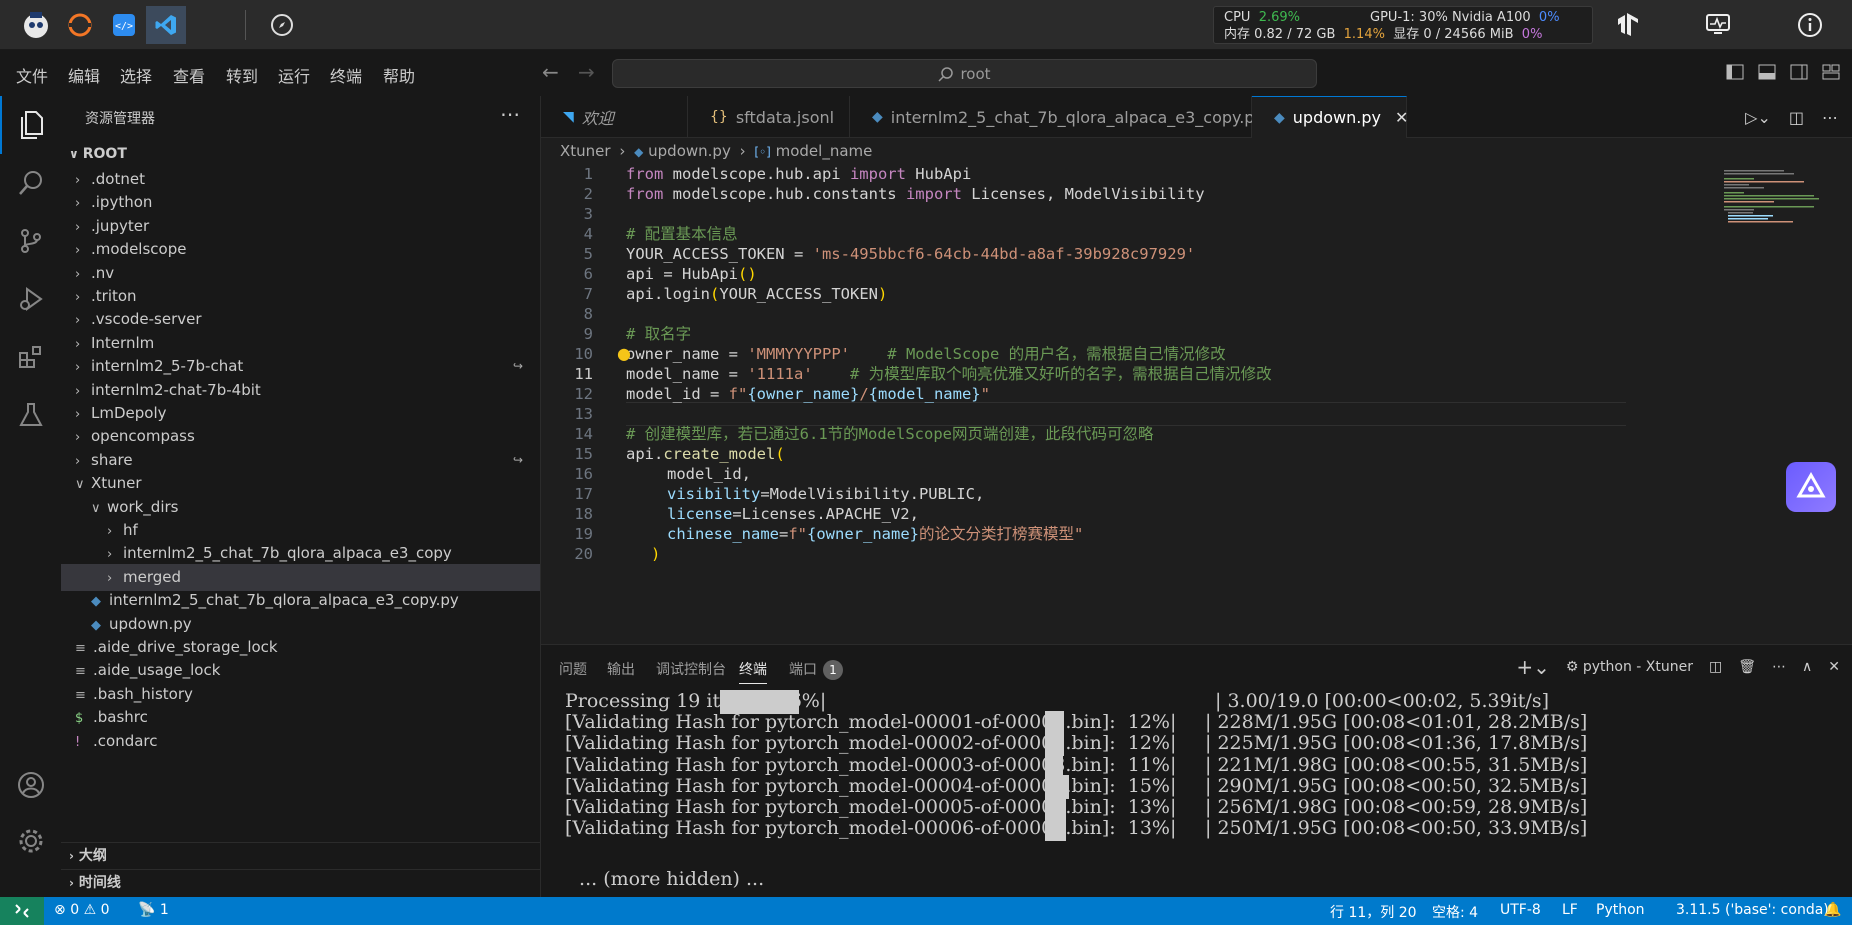 The width and height of the screenshot is (1852, 925). Describe the element at coordinates (147, 910) in the screenshot. I see `broadcast-icon: 📡` at that location.